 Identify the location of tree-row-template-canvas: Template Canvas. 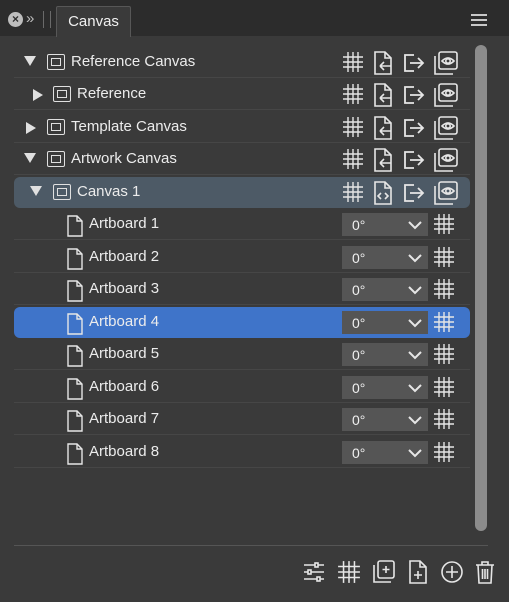
(242, 127).